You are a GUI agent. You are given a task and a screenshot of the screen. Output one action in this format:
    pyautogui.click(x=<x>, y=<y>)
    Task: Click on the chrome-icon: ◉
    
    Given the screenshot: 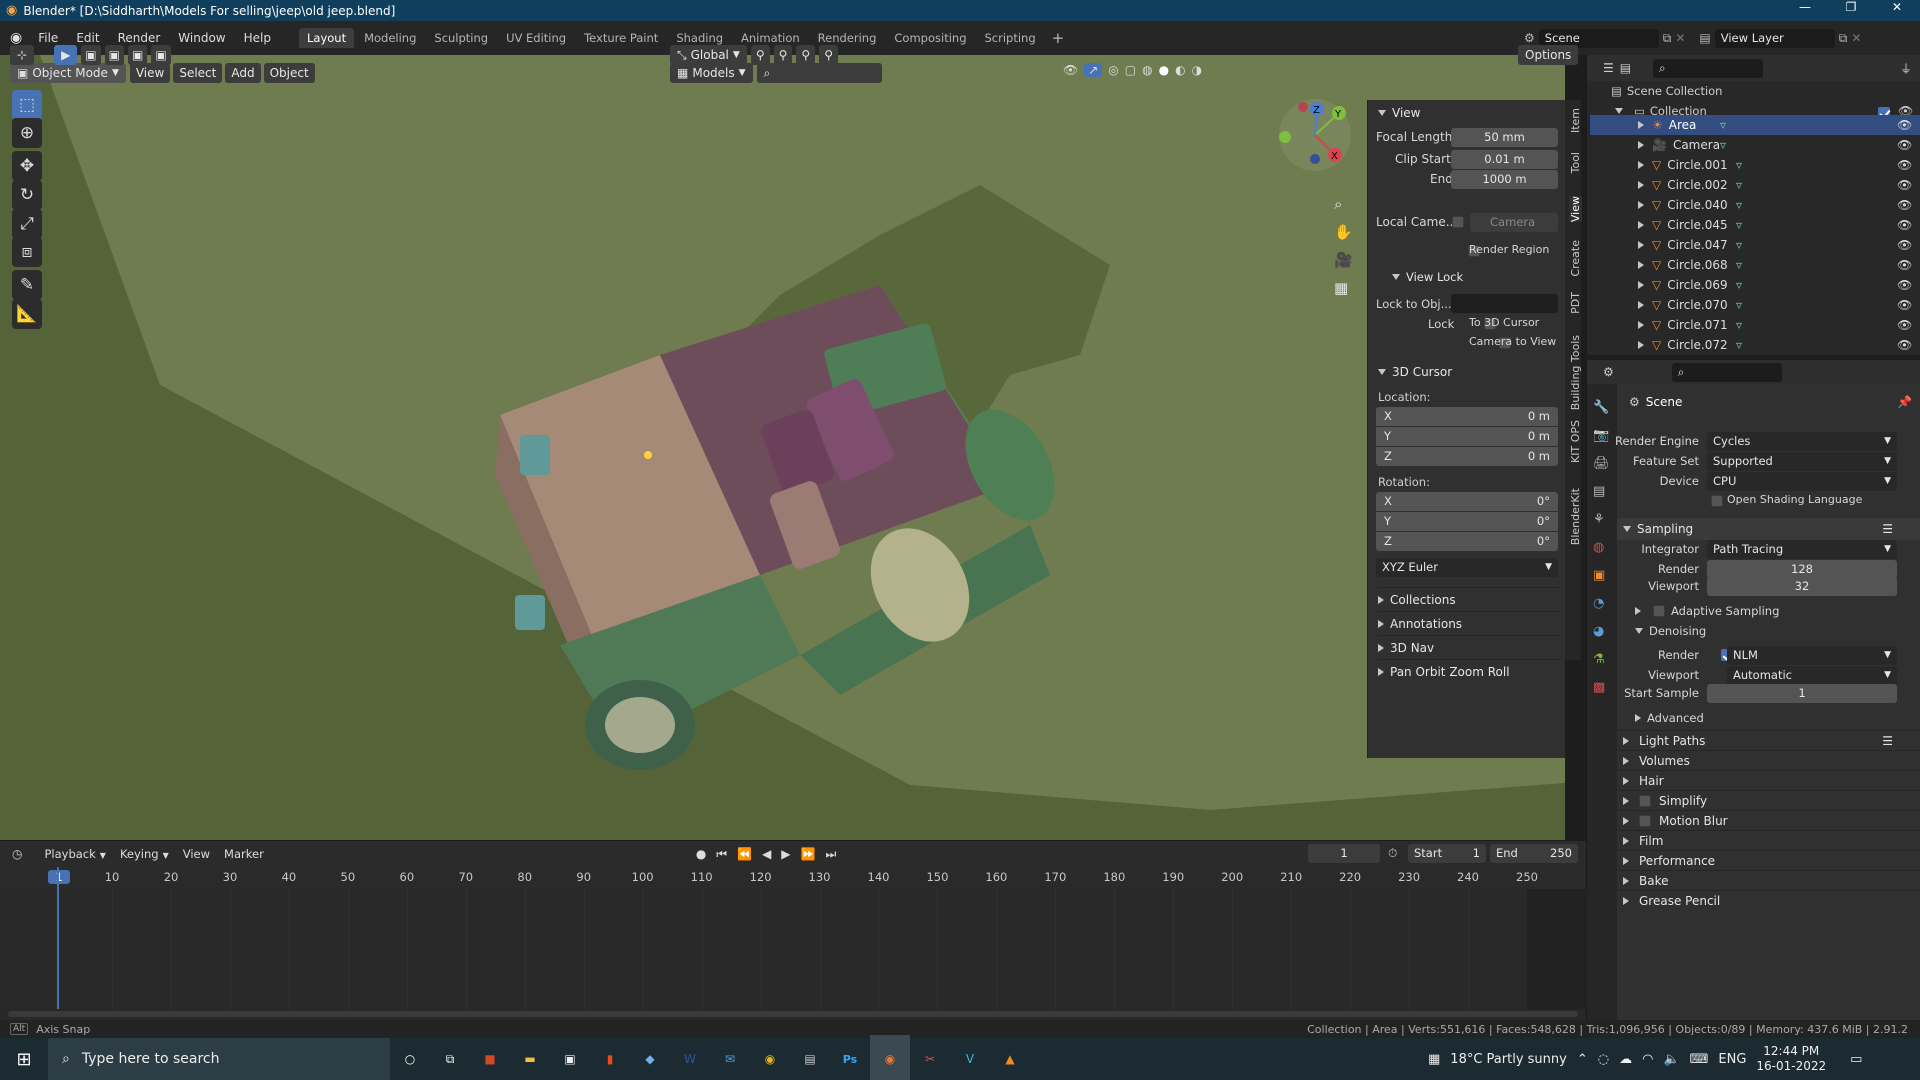 What is the action you would take?
    pyautogui.click(x=770, y=1057)
    